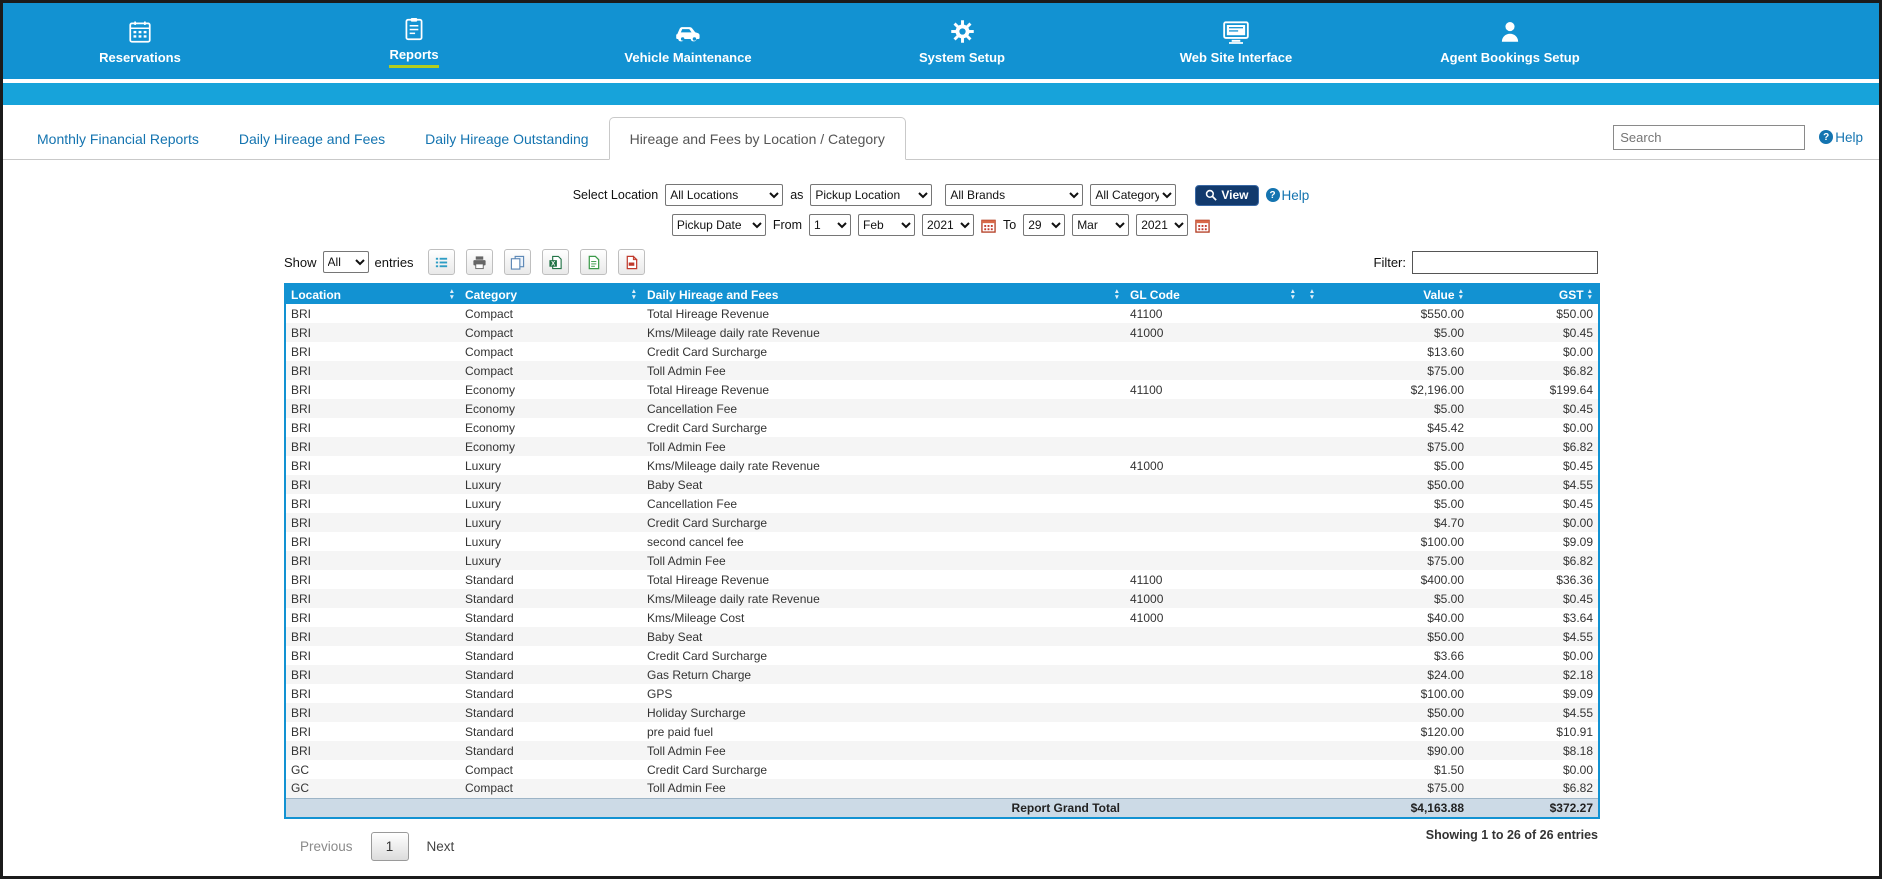 The width and height of the screenshot is (1882, 879). What do you see at coordinates (757, 138) in the screenshot?
I see `tab-hireage-and-fees-by-location-category: Hireage and Fees by Location / Category` at bounding box center [757, 138].